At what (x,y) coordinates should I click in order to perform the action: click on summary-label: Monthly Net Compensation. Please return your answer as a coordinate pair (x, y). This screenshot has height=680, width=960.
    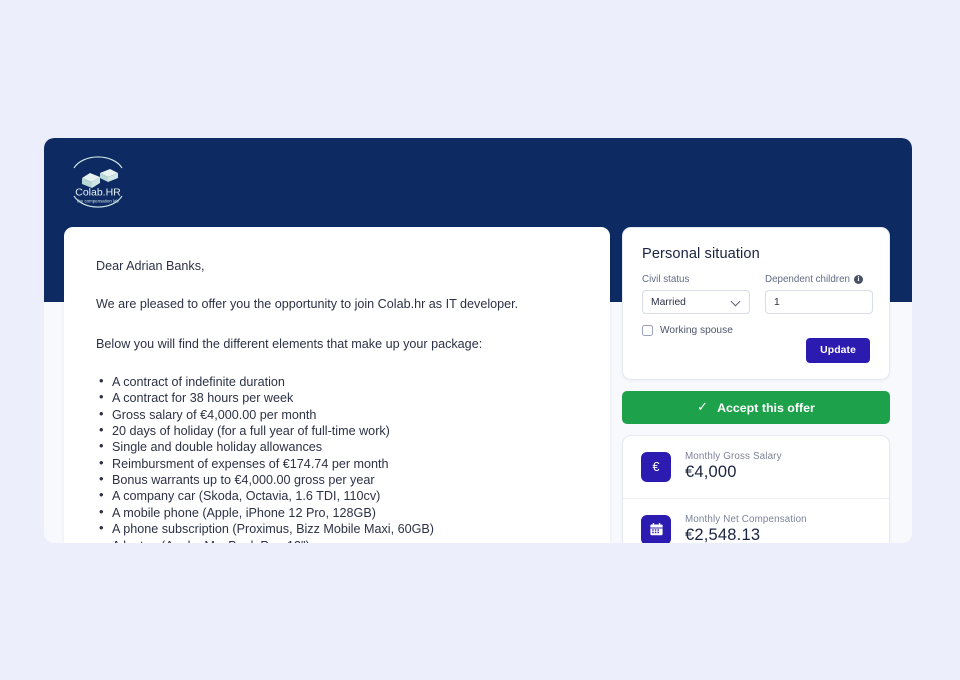
    Looking at the image, I should click on (746, 519).